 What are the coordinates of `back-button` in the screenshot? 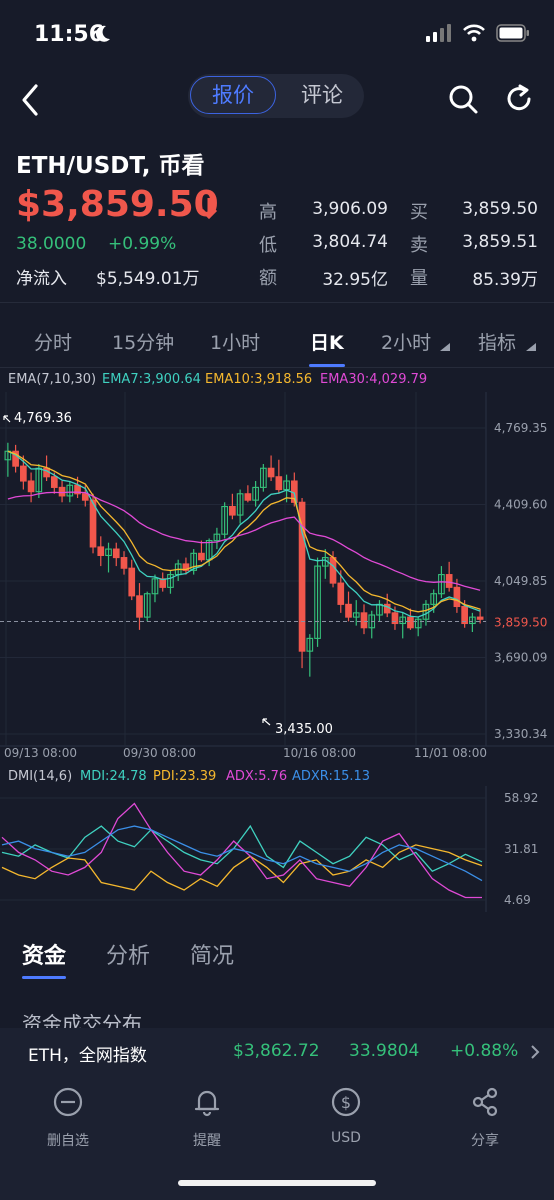 It's located at (32, 100).